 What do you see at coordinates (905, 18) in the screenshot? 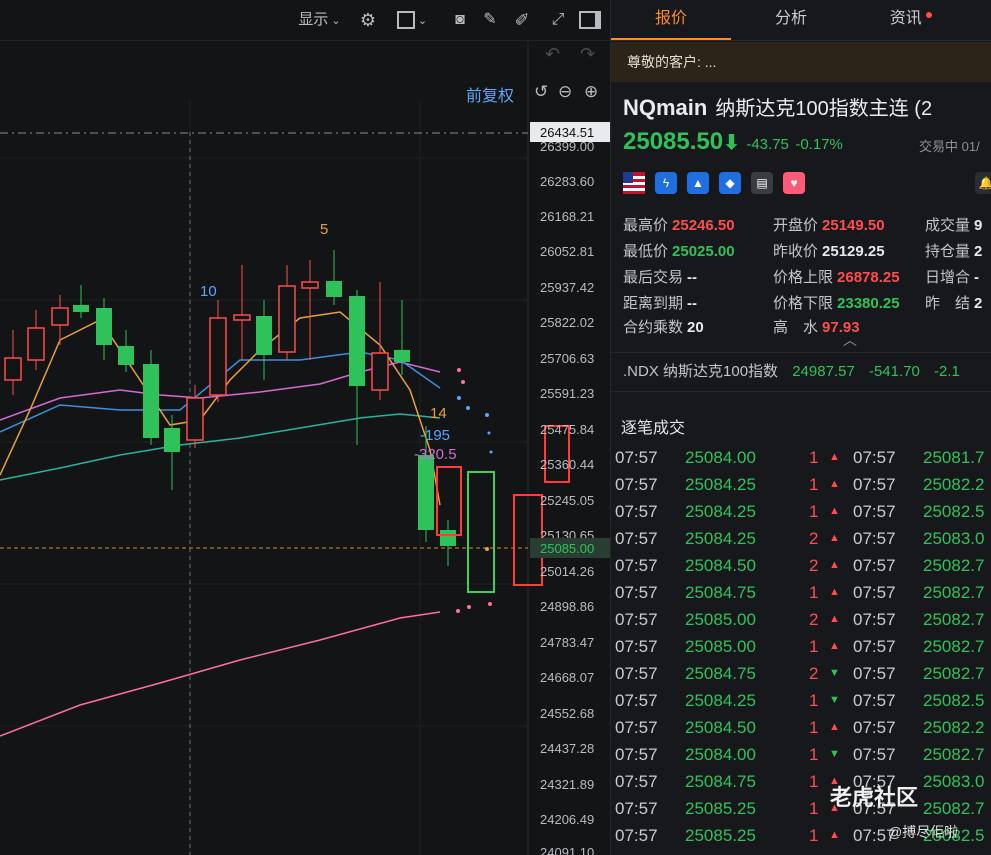
I see `tab-news-label: 资讯` at bounding box center [905, 18].